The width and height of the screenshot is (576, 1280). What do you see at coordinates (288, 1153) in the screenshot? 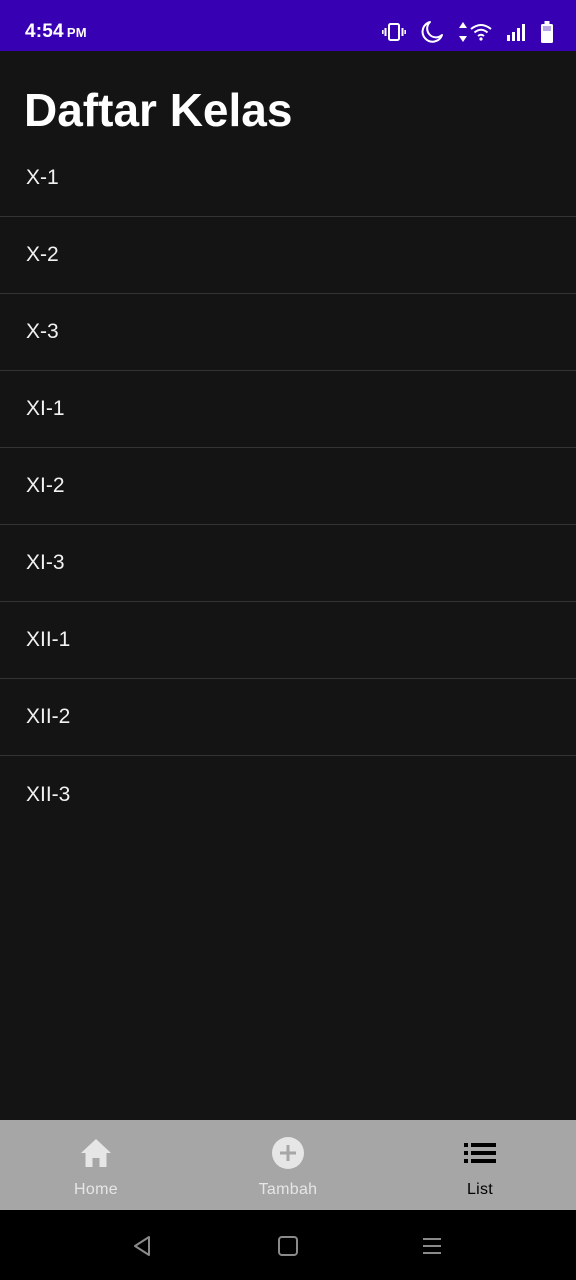
I see `add-circle-icon` at bounding box center [288, 1153].